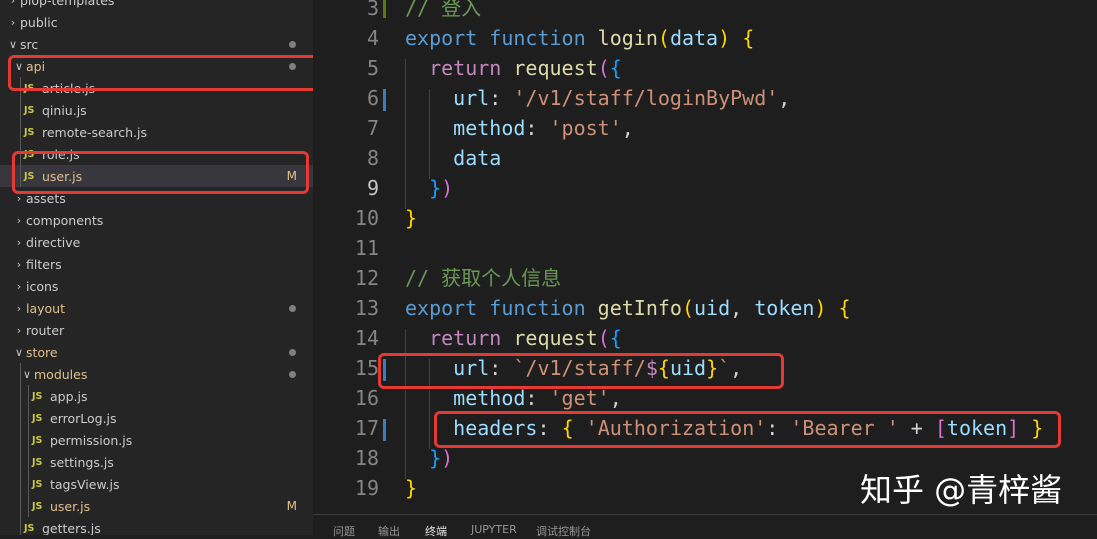 The width and height of the screenshot is (1097, 539). I want to click on code-line: 6 url: '/v1/staff/loginByPwd',, so click(705, 98).